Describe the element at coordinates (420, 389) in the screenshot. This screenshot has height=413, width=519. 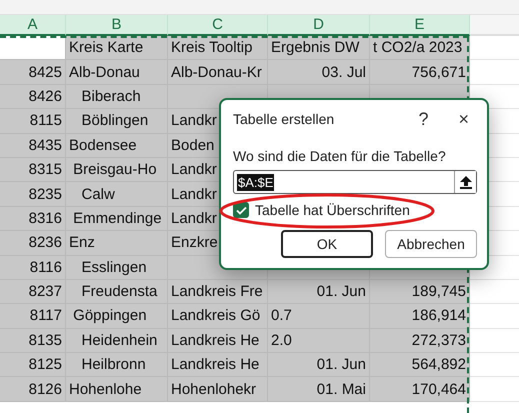
I see `table-cell: 170,464` at that location.